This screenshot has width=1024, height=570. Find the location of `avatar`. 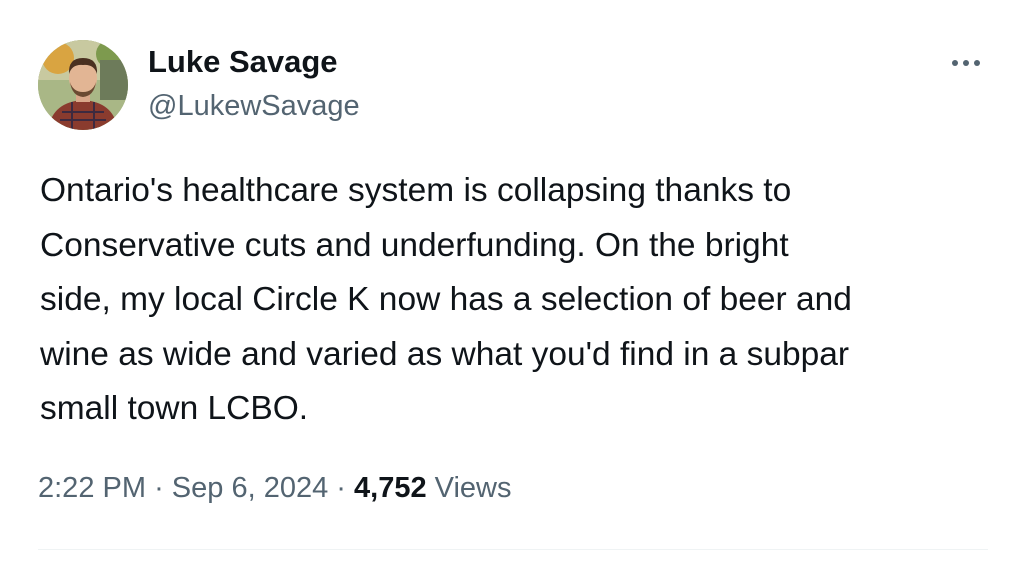

avatar is located at coordinates (83, 85).